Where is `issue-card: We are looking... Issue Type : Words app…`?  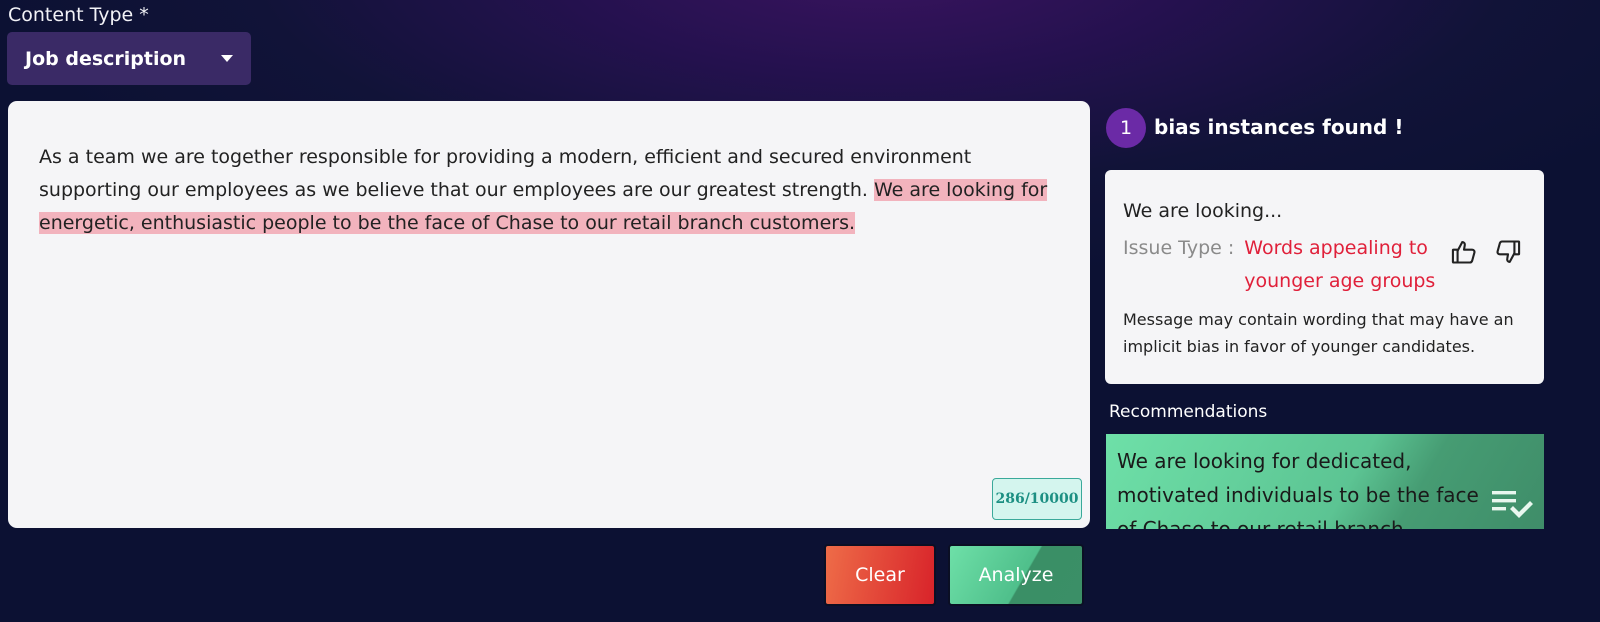
issue-card: We are looking... Issue Type : Words app… is located at coordinates (1324, 277).